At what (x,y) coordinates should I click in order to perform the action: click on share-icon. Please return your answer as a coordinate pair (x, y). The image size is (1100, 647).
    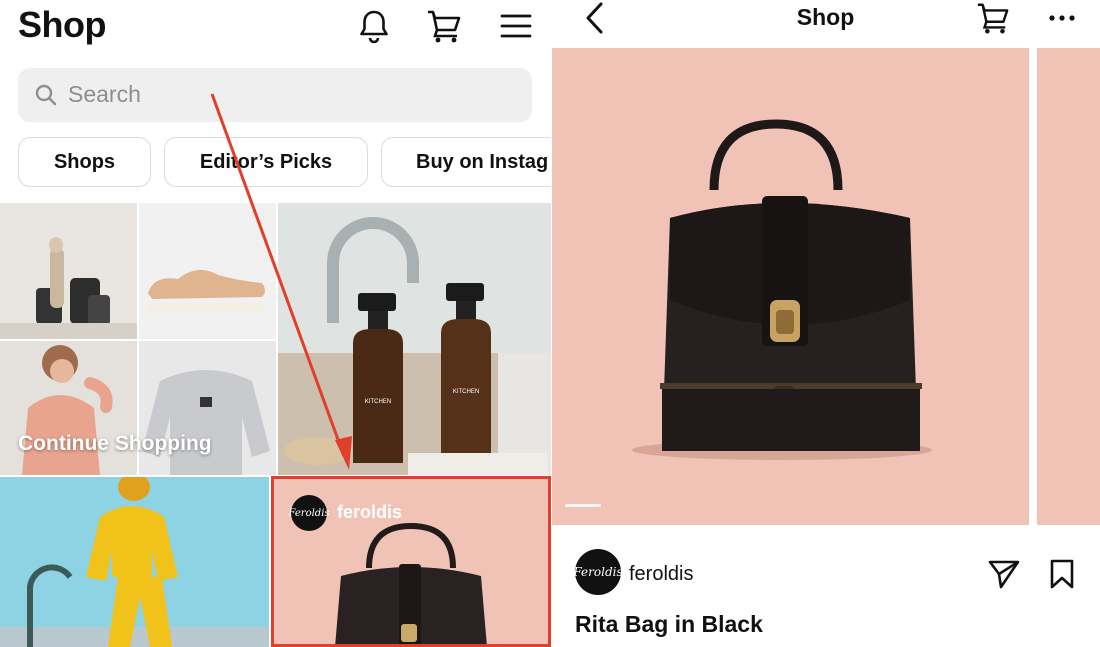
    Looking at the image, I should click on (1004, 574).